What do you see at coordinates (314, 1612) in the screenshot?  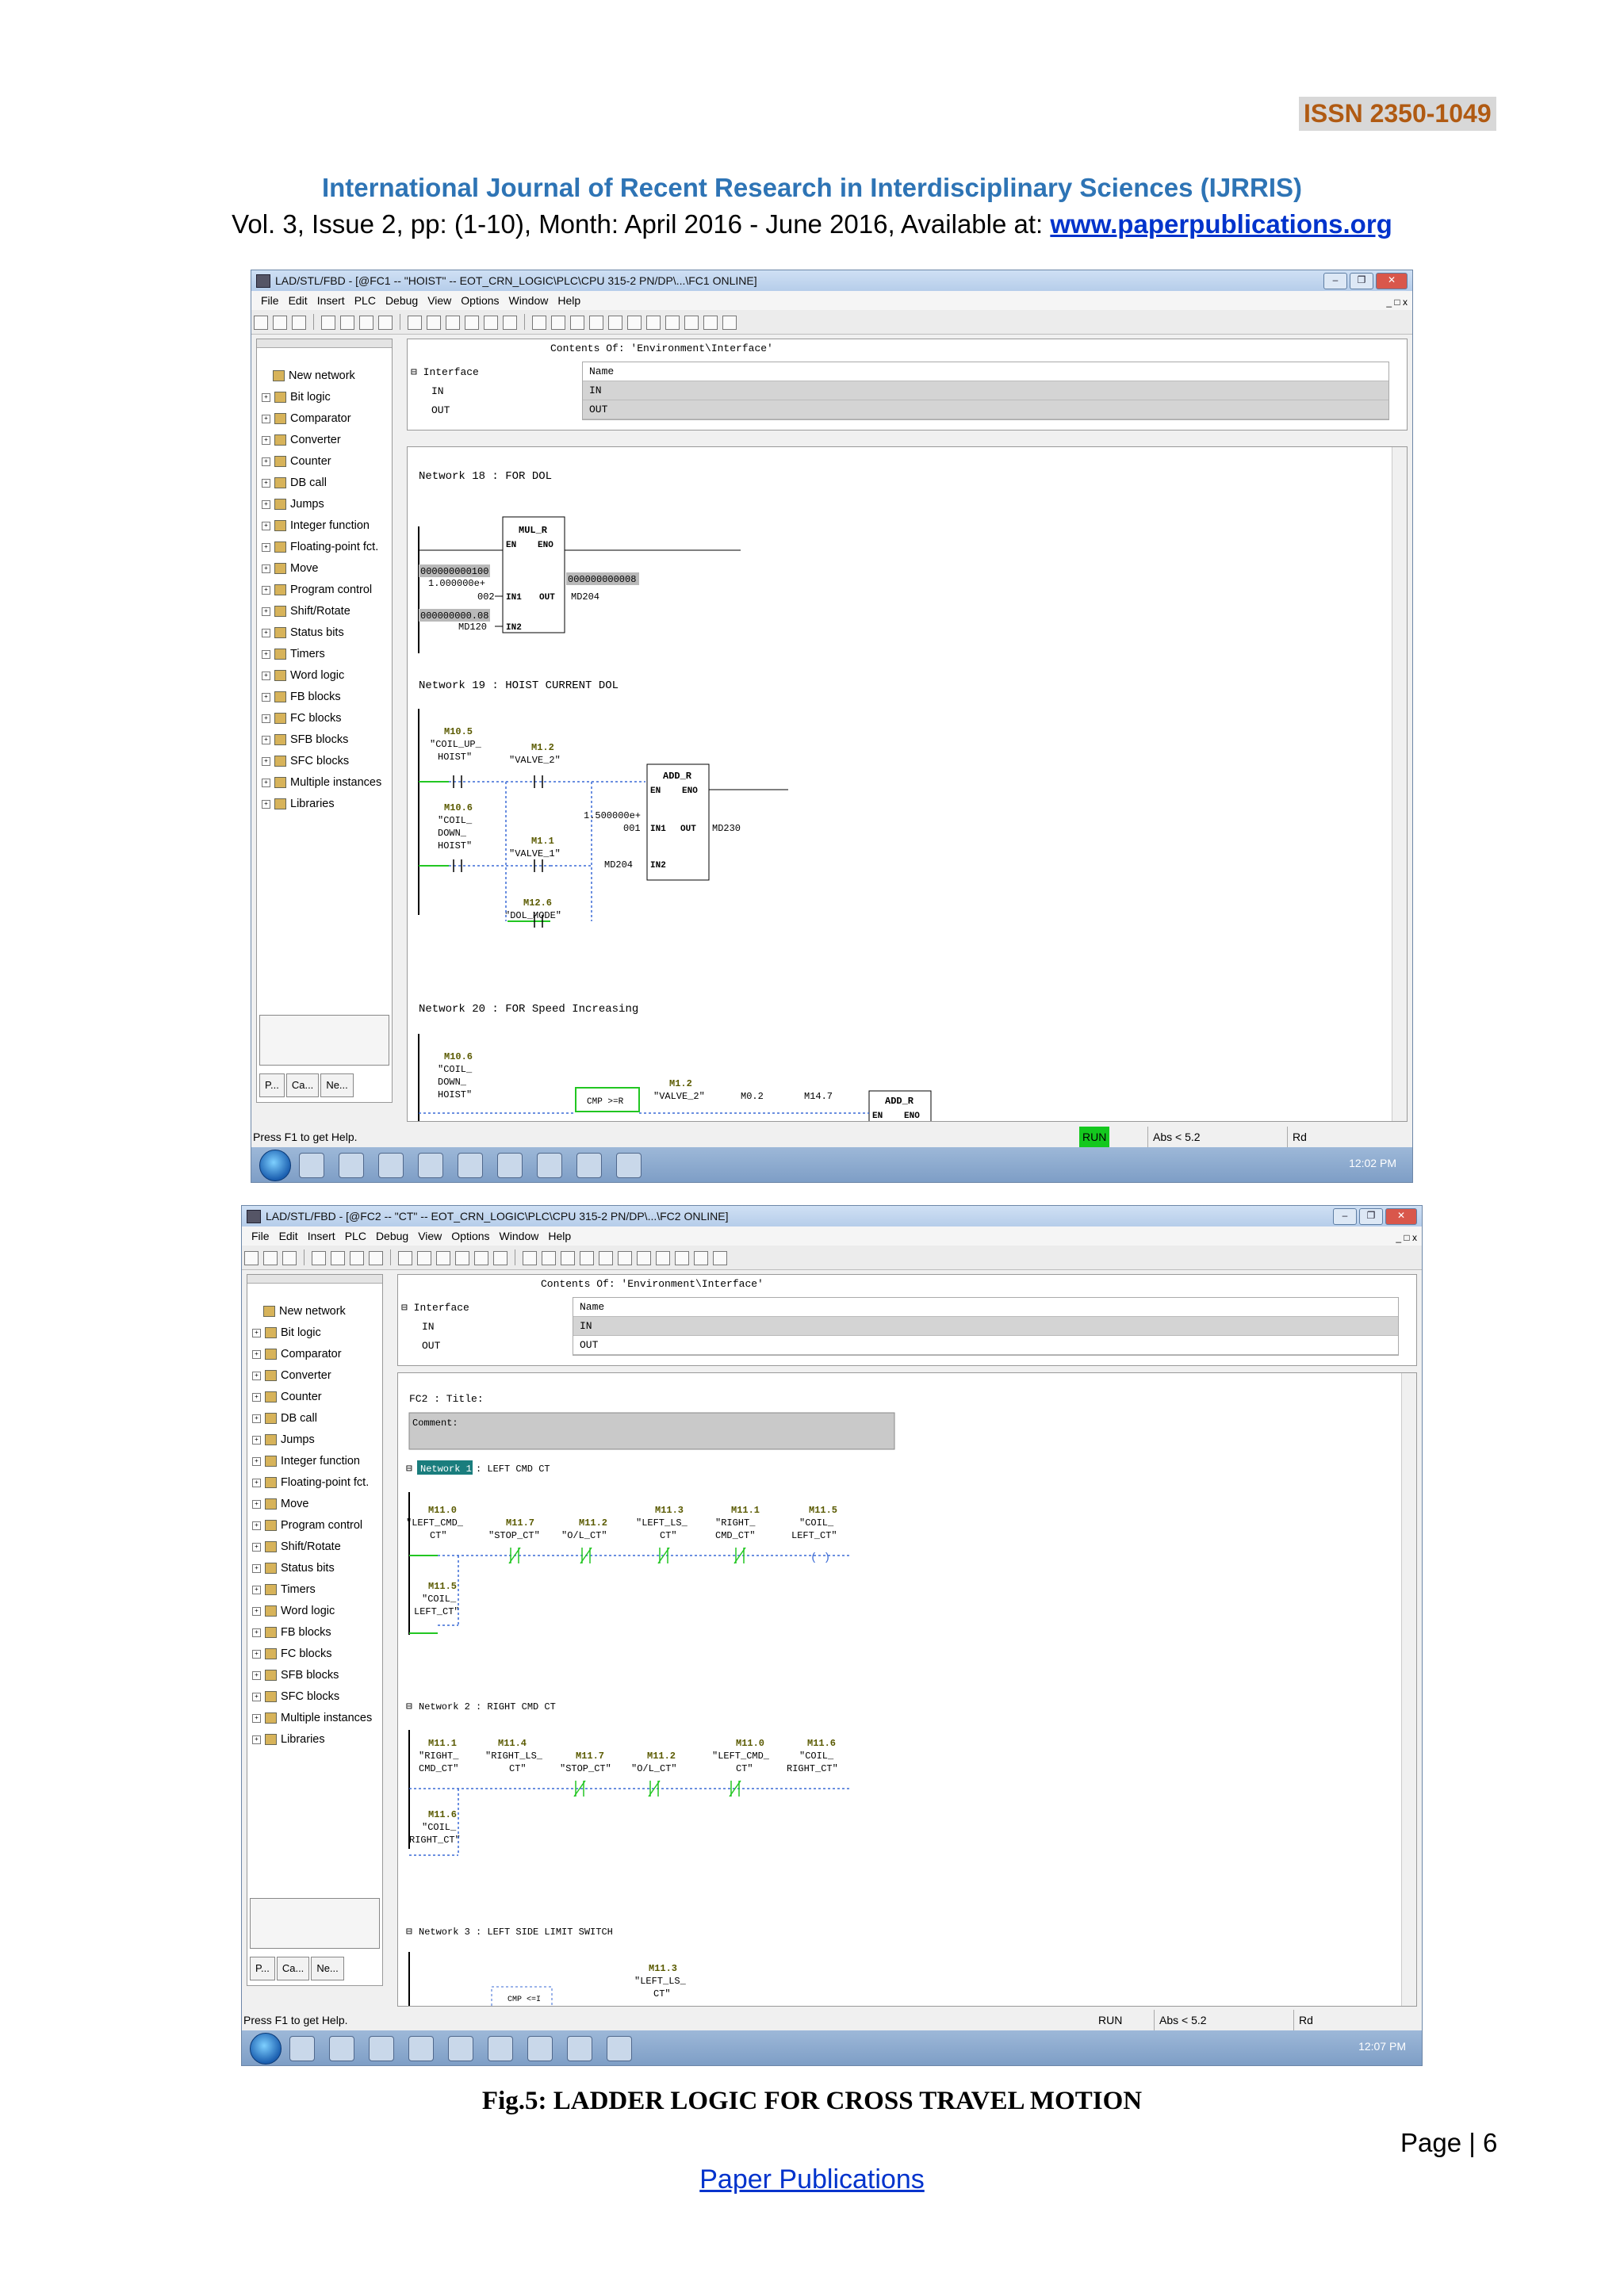 I see `catalog-item: + Word logic` at bounding box center [314, 1612].